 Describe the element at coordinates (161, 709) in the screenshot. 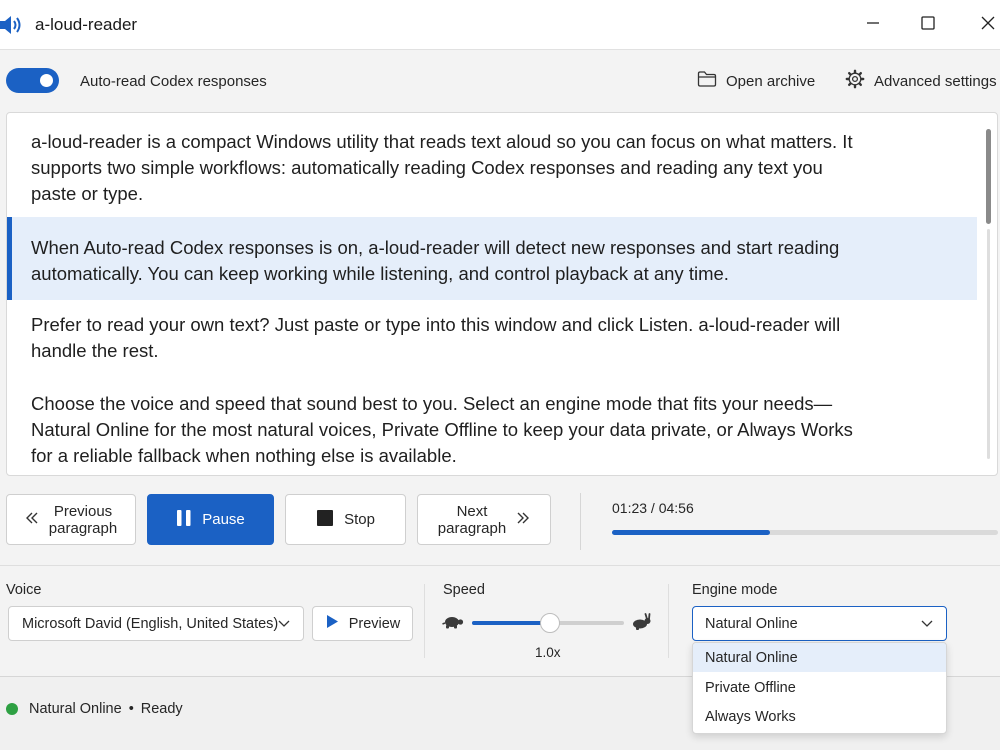

I see `status-state: Ready` at that location.